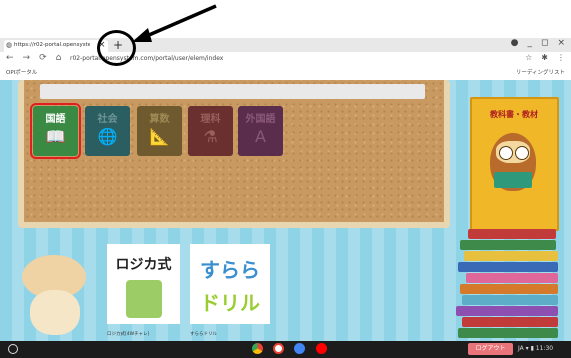 The width and height of the screenshot is (571, 358). Describe the element at coordinates (128, 334) in the screenshot. I see `logica-app-label: ロジカ式[4Wチャレ]` at that location.